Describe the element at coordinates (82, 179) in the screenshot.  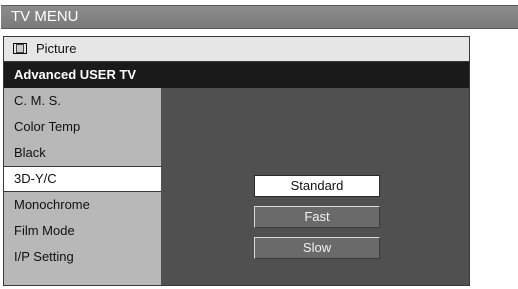
I see `menu-item-3d-yc: 3D-Y/C` at that location.